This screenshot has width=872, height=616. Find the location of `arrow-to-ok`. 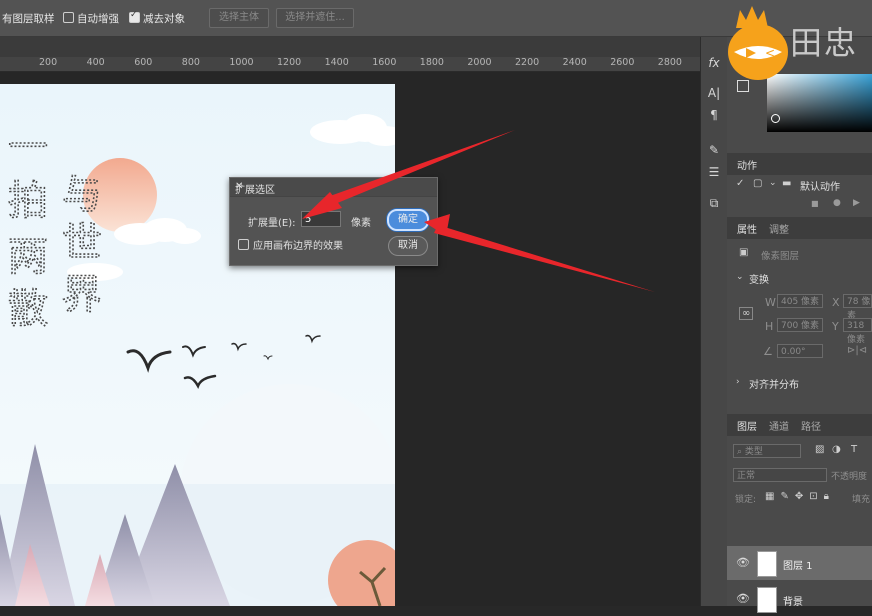

arrow-to-ok is located at coordinates (544, 258).